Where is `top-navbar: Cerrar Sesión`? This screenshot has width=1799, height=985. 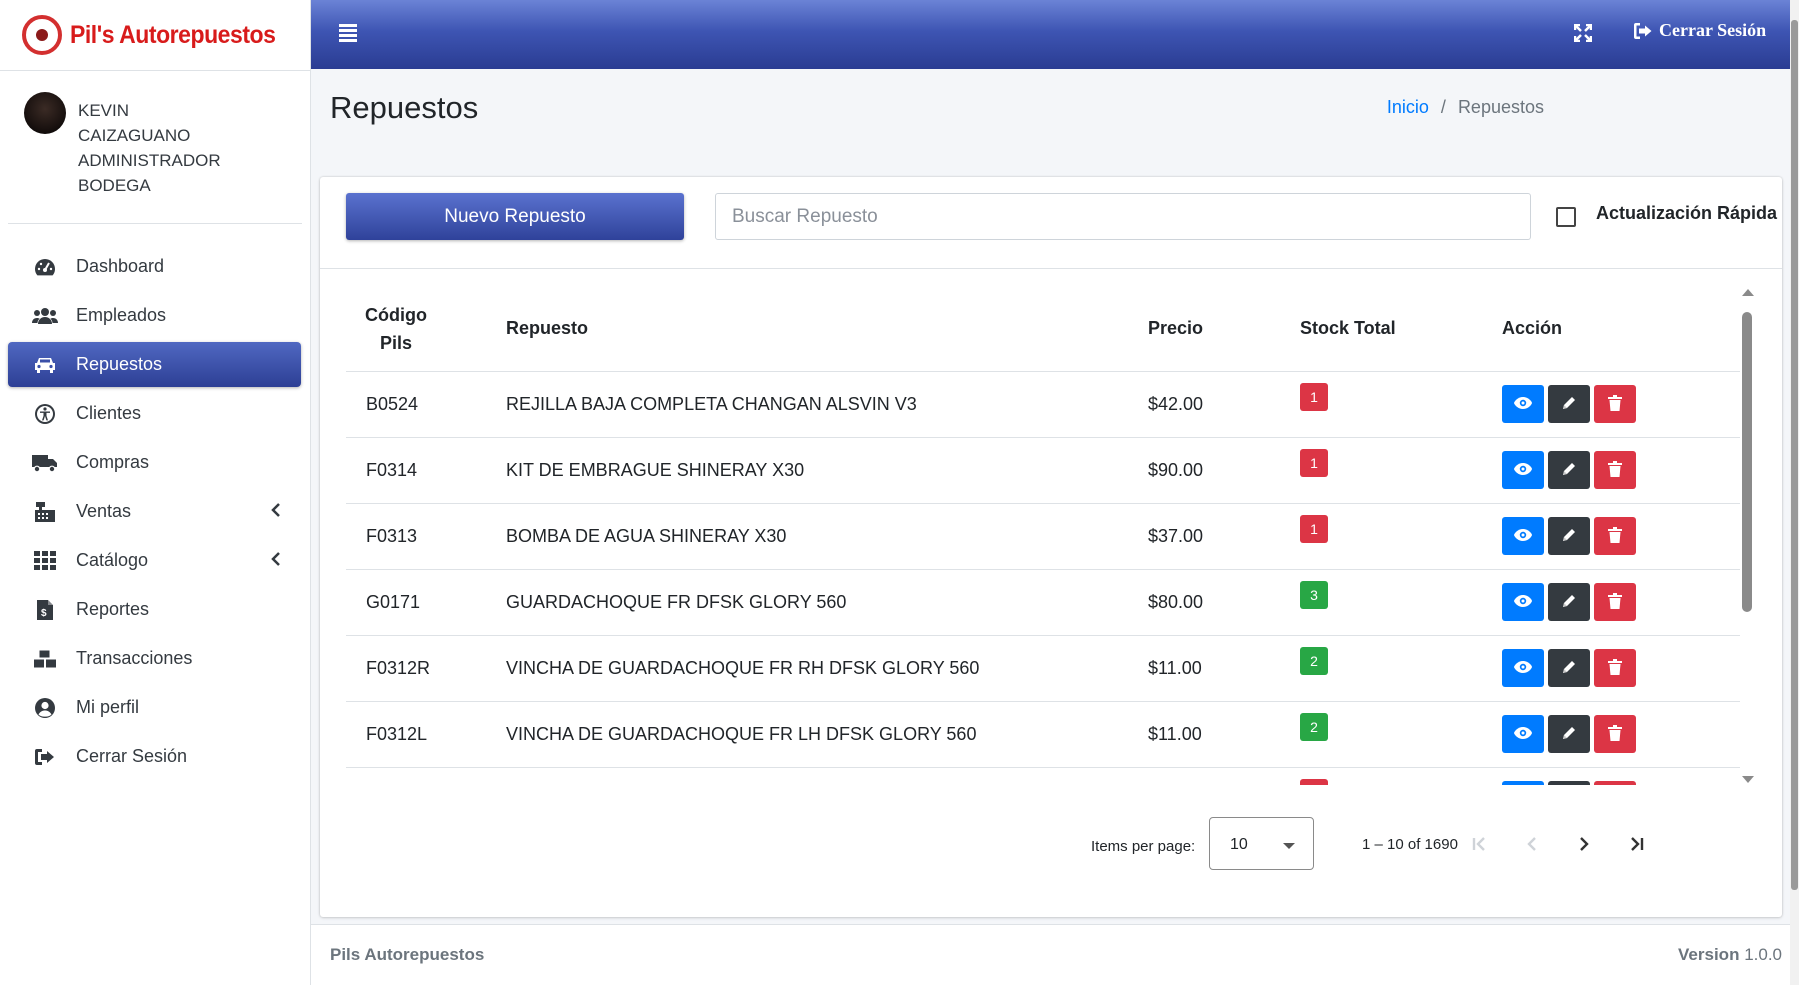 top-navbar: Cerrar Sesión is located at coordinates (1055, 34).